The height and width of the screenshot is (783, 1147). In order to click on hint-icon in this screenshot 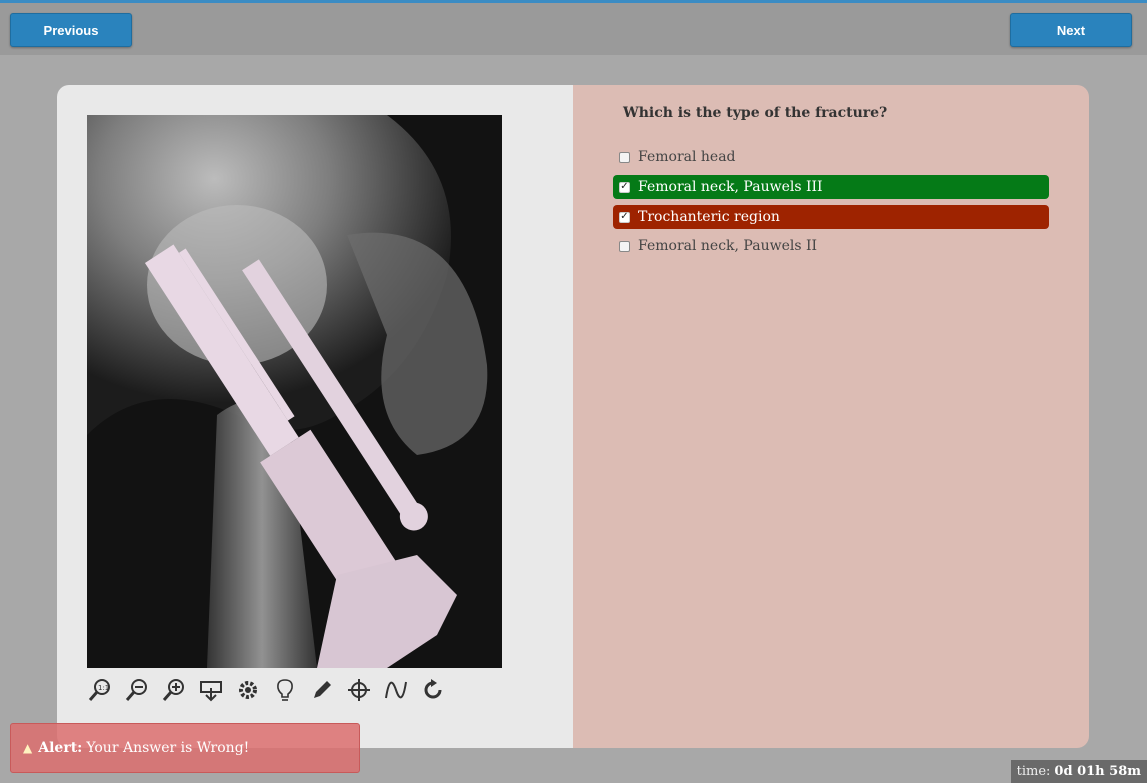, I will do `click(285, 690)`.